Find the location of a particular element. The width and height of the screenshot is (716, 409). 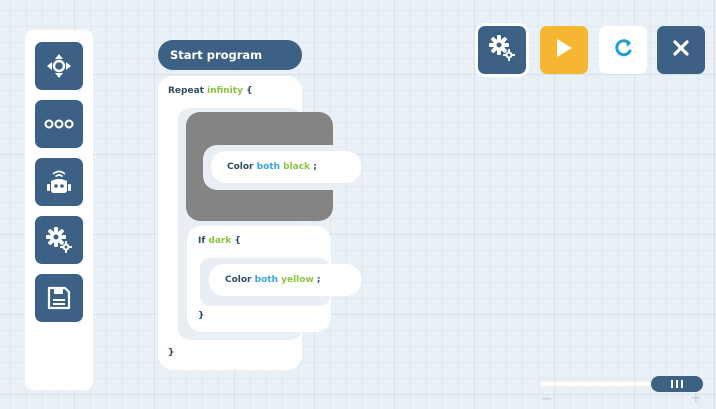

robot-button is located at coordinates (59, 182).